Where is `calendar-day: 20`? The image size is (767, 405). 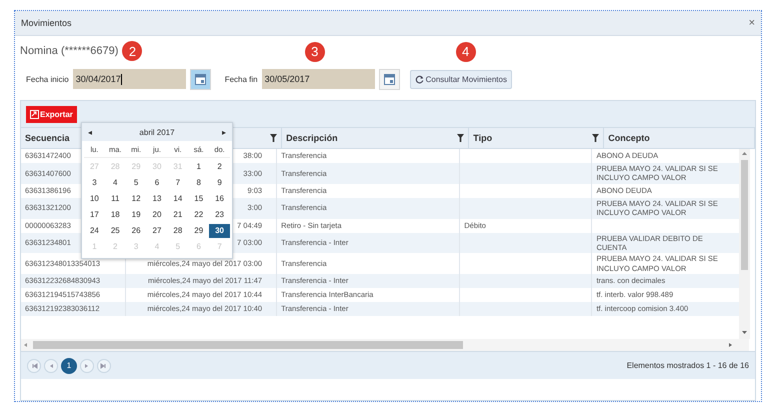
calendar-day: 20 is located at coordinates (157, 215).